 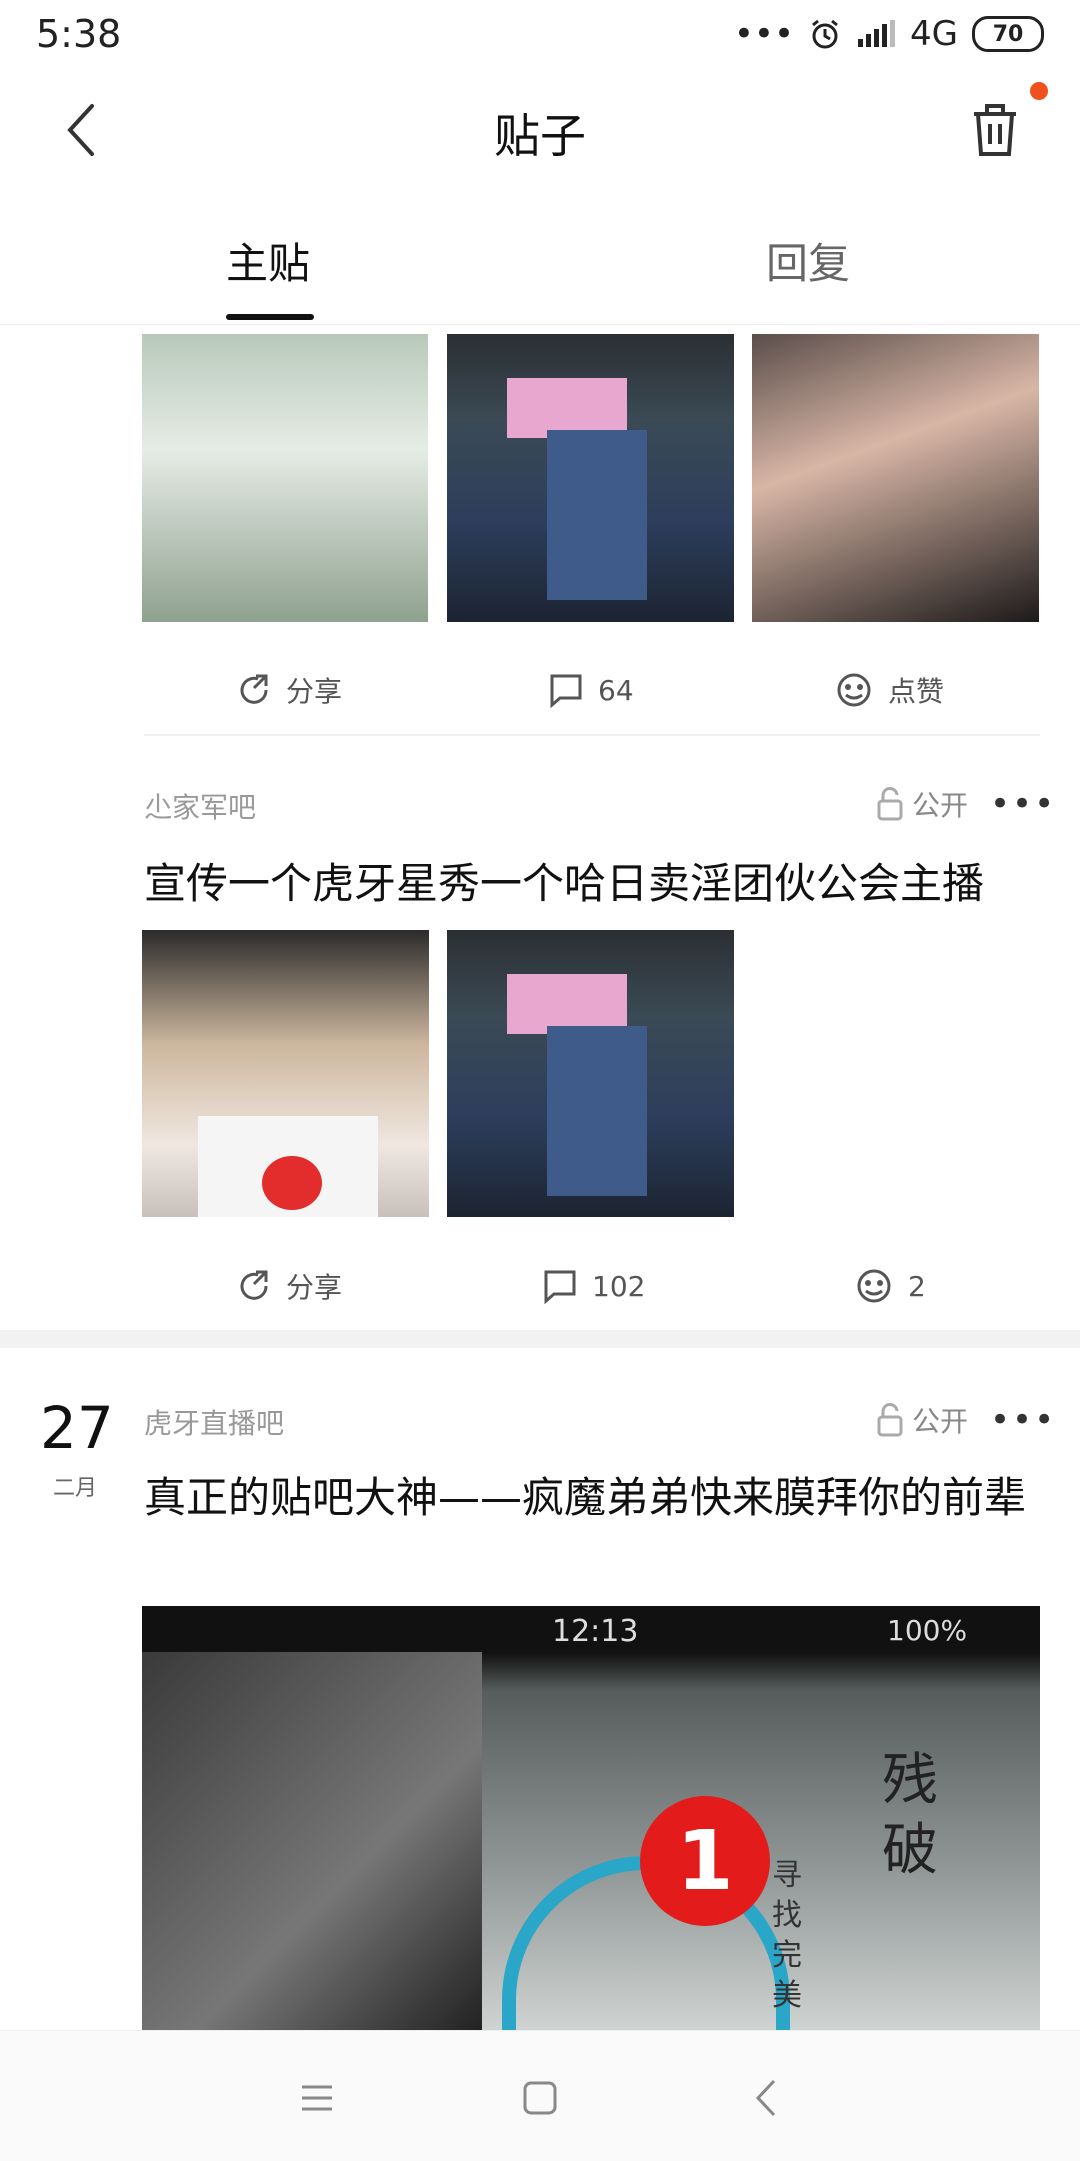 What do you see at coordinates (594, 1498) in the screenshot?
I see `post-title: 真正的贴吧大神——疯魔弟弟快来膜拜你的前辈` at bounding box center [594, 1498].